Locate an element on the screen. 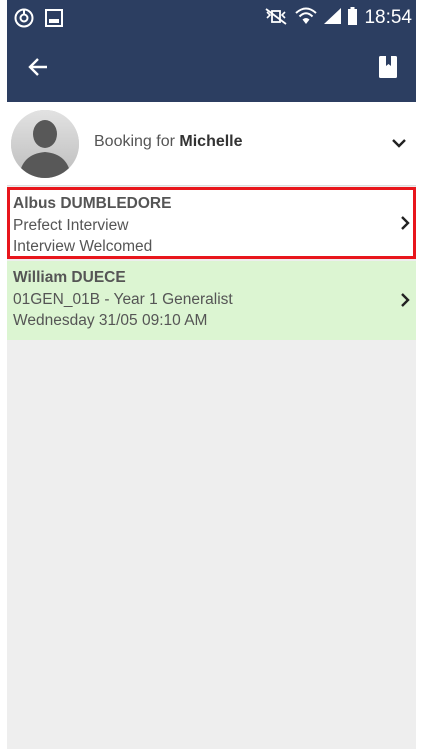  status-bar: 18:54 is located at coordinates (211, 18).